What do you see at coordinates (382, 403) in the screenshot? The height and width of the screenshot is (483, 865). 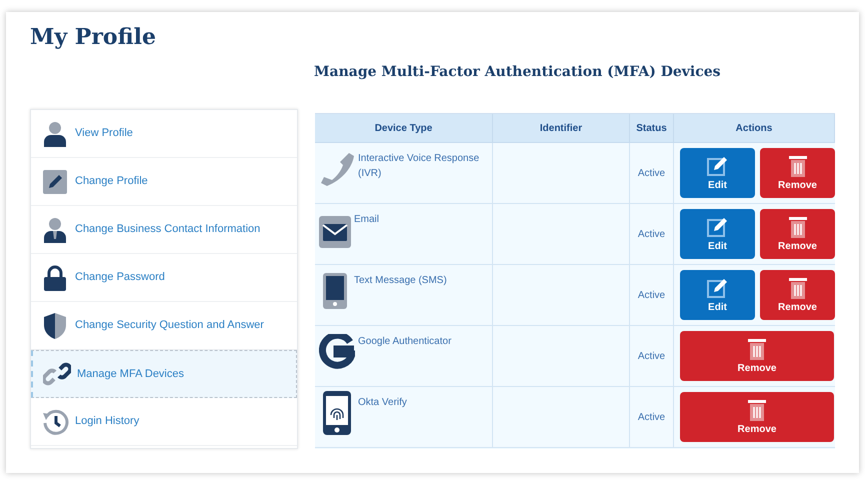 I see `device-name: Okta Verify` at bounding box center [382, 403].